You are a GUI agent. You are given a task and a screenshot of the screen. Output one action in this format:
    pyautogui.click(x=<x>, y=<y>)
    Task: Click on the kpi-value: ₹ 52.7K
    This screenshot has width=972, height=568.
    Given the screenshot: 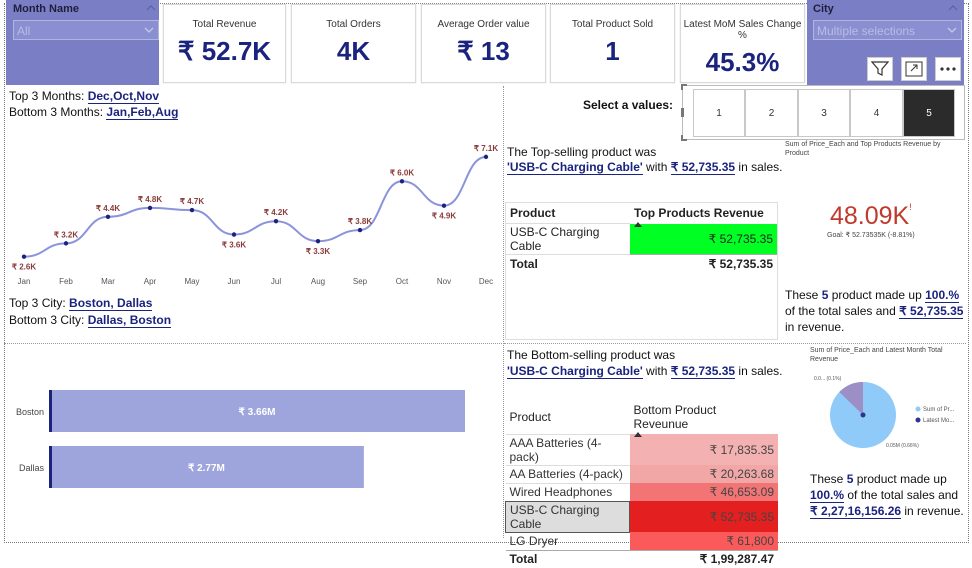 What is the action you would take?
    pyautogui.click(x=224, y=51)
    